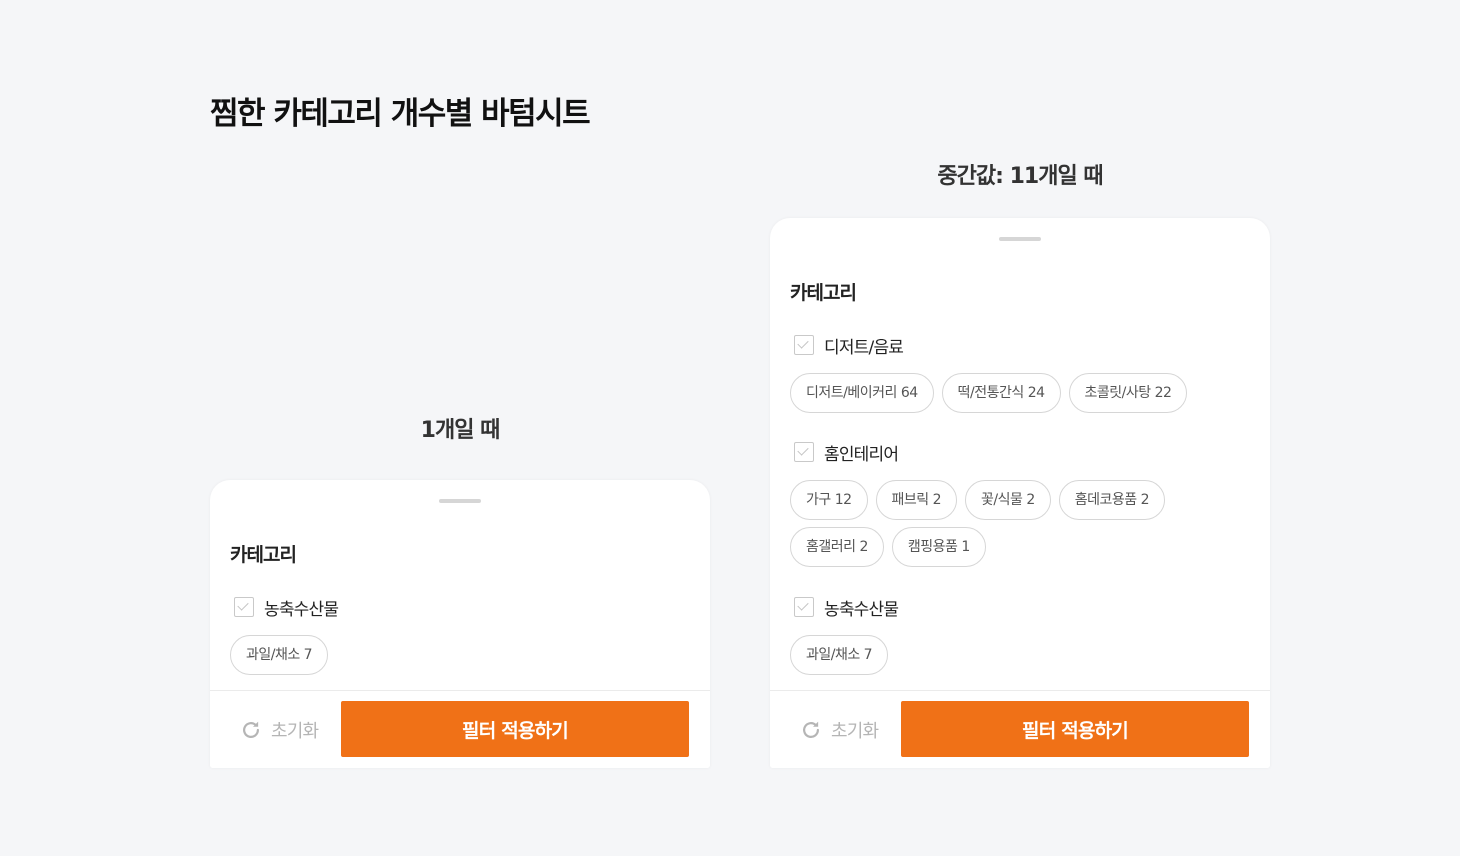 The image size is (1460, 856). I want to click on category-group: 디저트/음료 디저트/베이커리 64 떡/전통간식 24 초콜릿/사탕 22, so click(1020, 372).